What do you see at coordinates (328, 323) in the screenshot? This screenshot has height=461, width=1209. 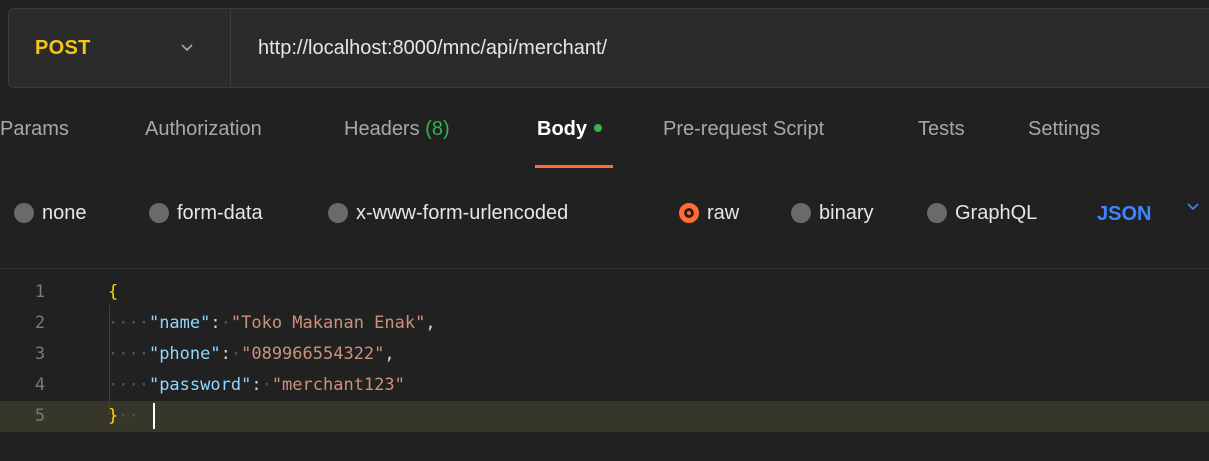 I see `json-value: "Toko Makanan Enak"` at bounding box center [328, 323].